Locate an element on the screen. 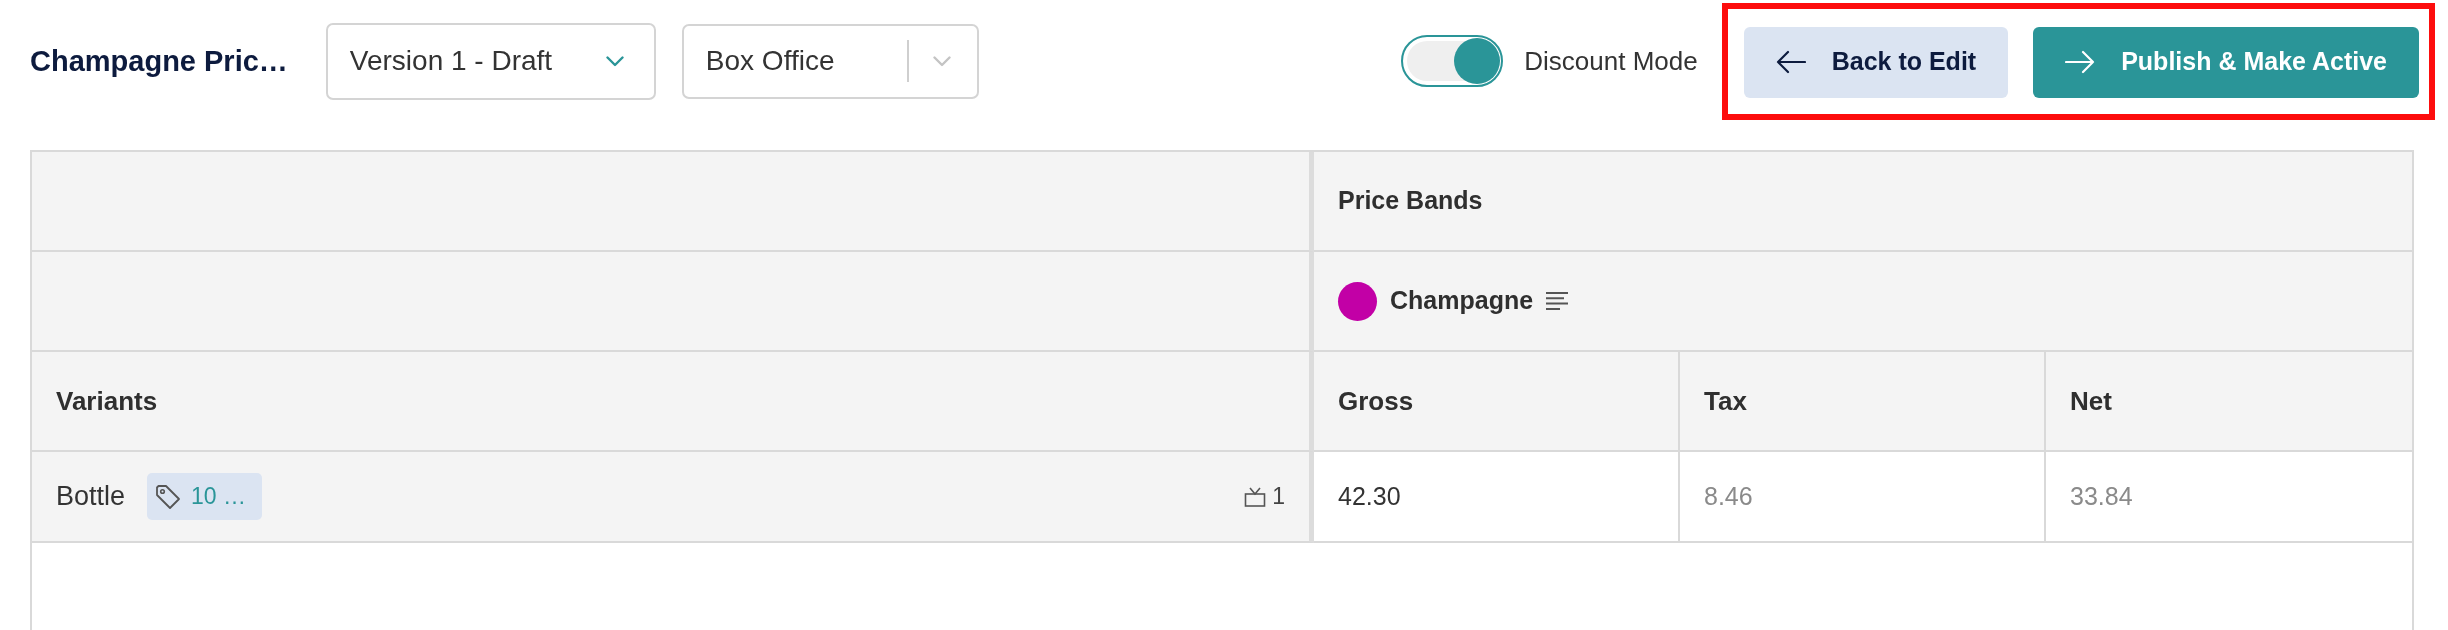 Image resolution: width=2448 pixels, height=630 pixels. list-lines-icon is located at coordinates (1557, 301).